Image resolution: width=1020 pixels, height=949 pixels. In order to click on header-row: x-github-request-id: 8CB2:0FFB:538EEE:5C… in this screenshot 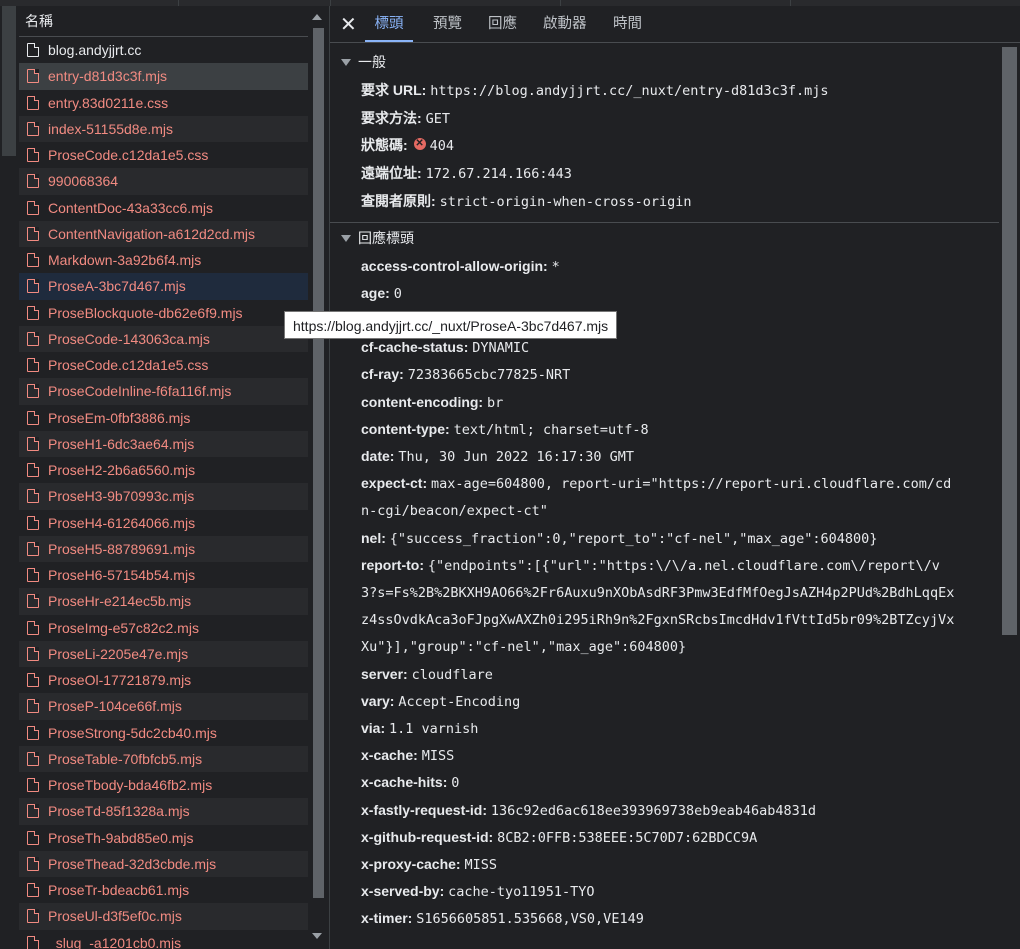, I will do `click(653, 837)`.